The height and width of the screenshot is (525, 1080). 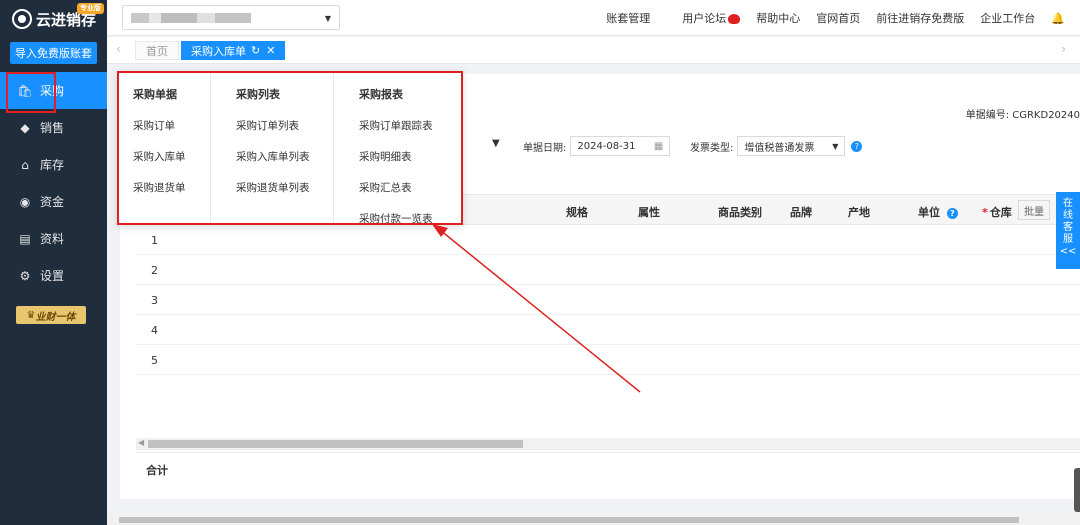 What do you see at coordinates (171, 156) in the screenshot?
I see `menu-item-purchase-receipt: 采购入库单` at bounding box center [171, 156].